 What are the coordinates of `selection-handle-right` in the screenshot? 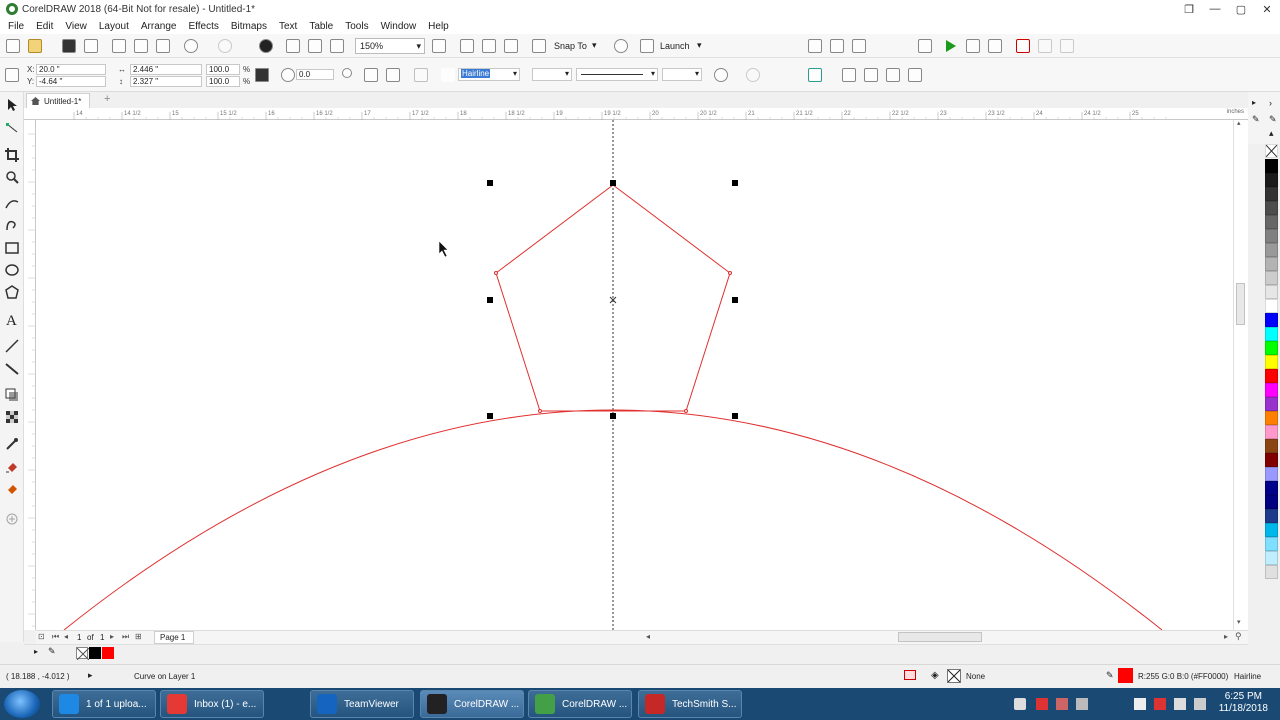 It's located at (735, 300).